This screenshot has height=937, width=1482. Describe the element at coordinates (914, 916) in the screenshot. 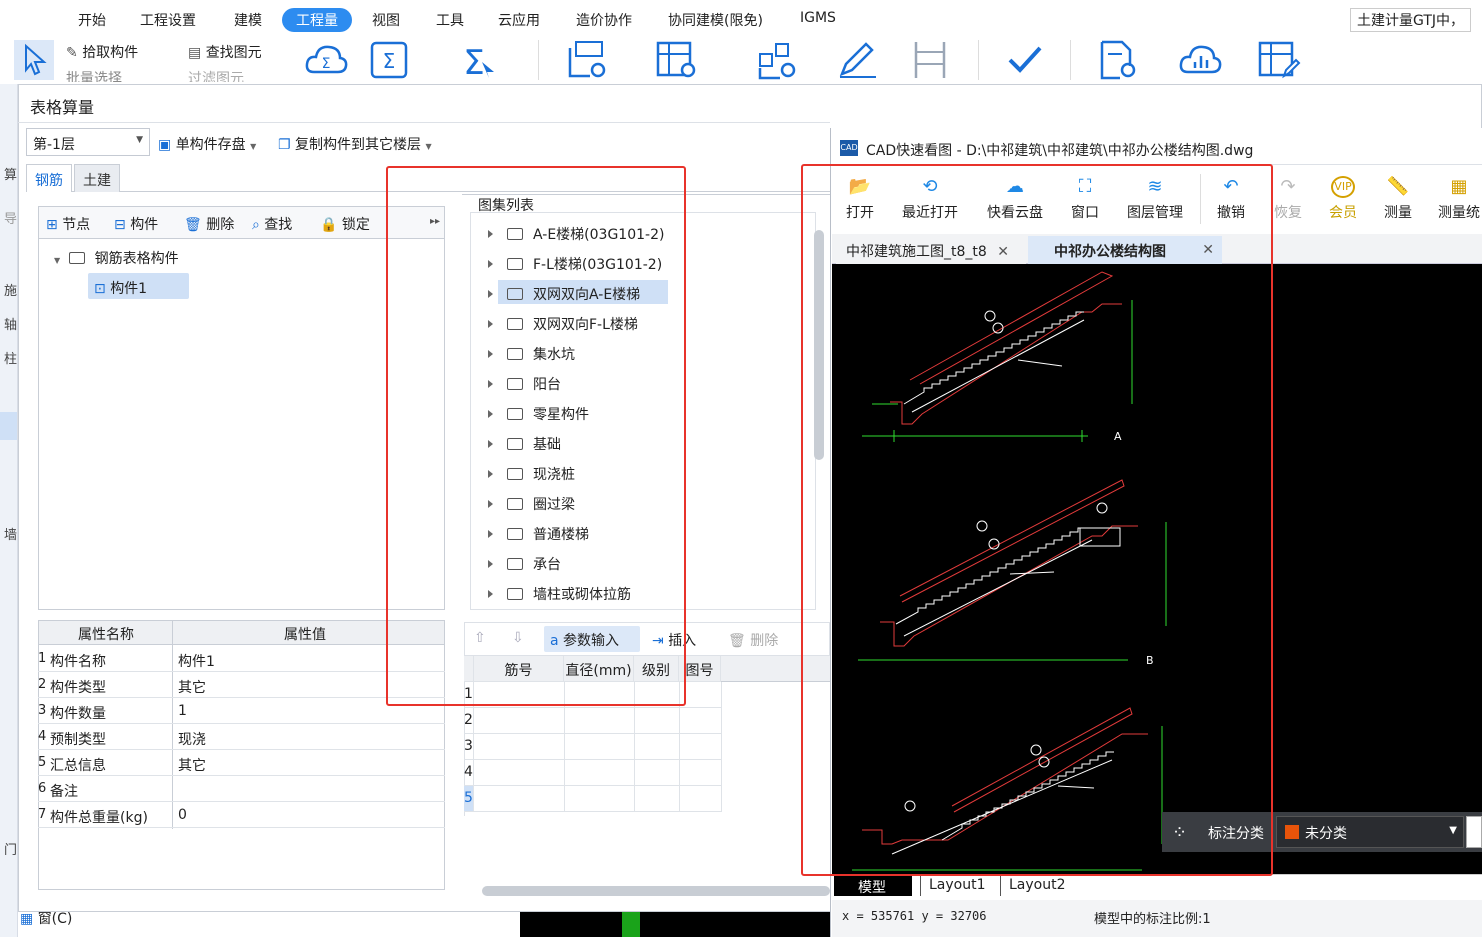

I see `coord-readout: x = 535761 y = 32706` at that location.